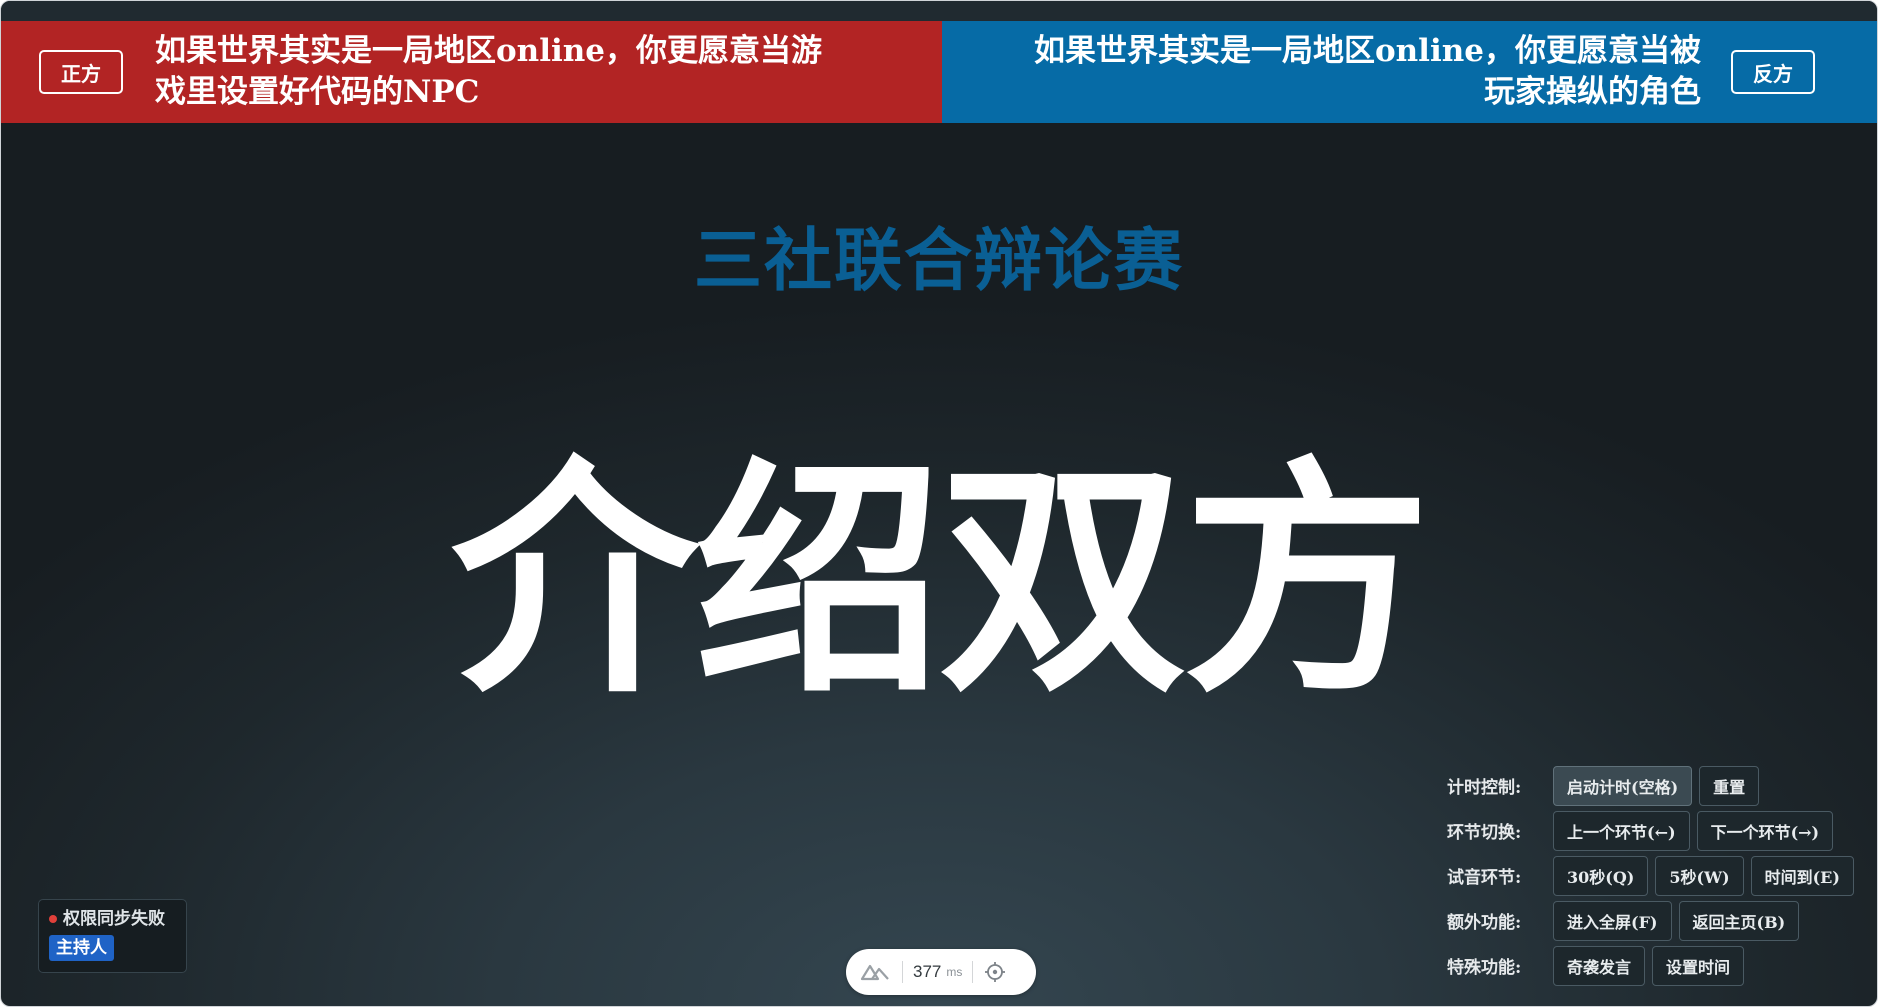 This screenshot has width=1878, height=1007. Describe the element at coordinates (1698, 965) in the screenshot. I see `set-time-button: 设置时间` at that location.